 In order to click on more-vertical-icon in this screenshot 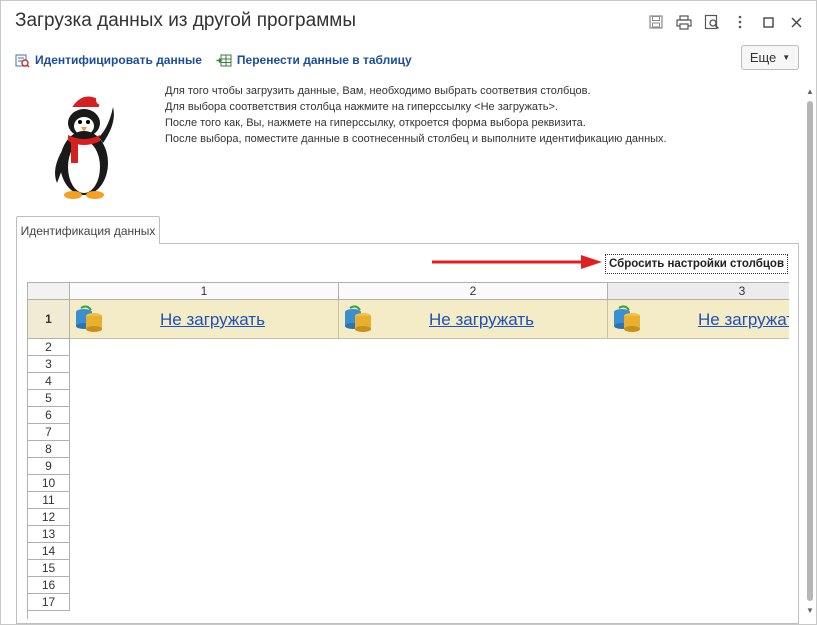, I will do `click(740, 22)`.